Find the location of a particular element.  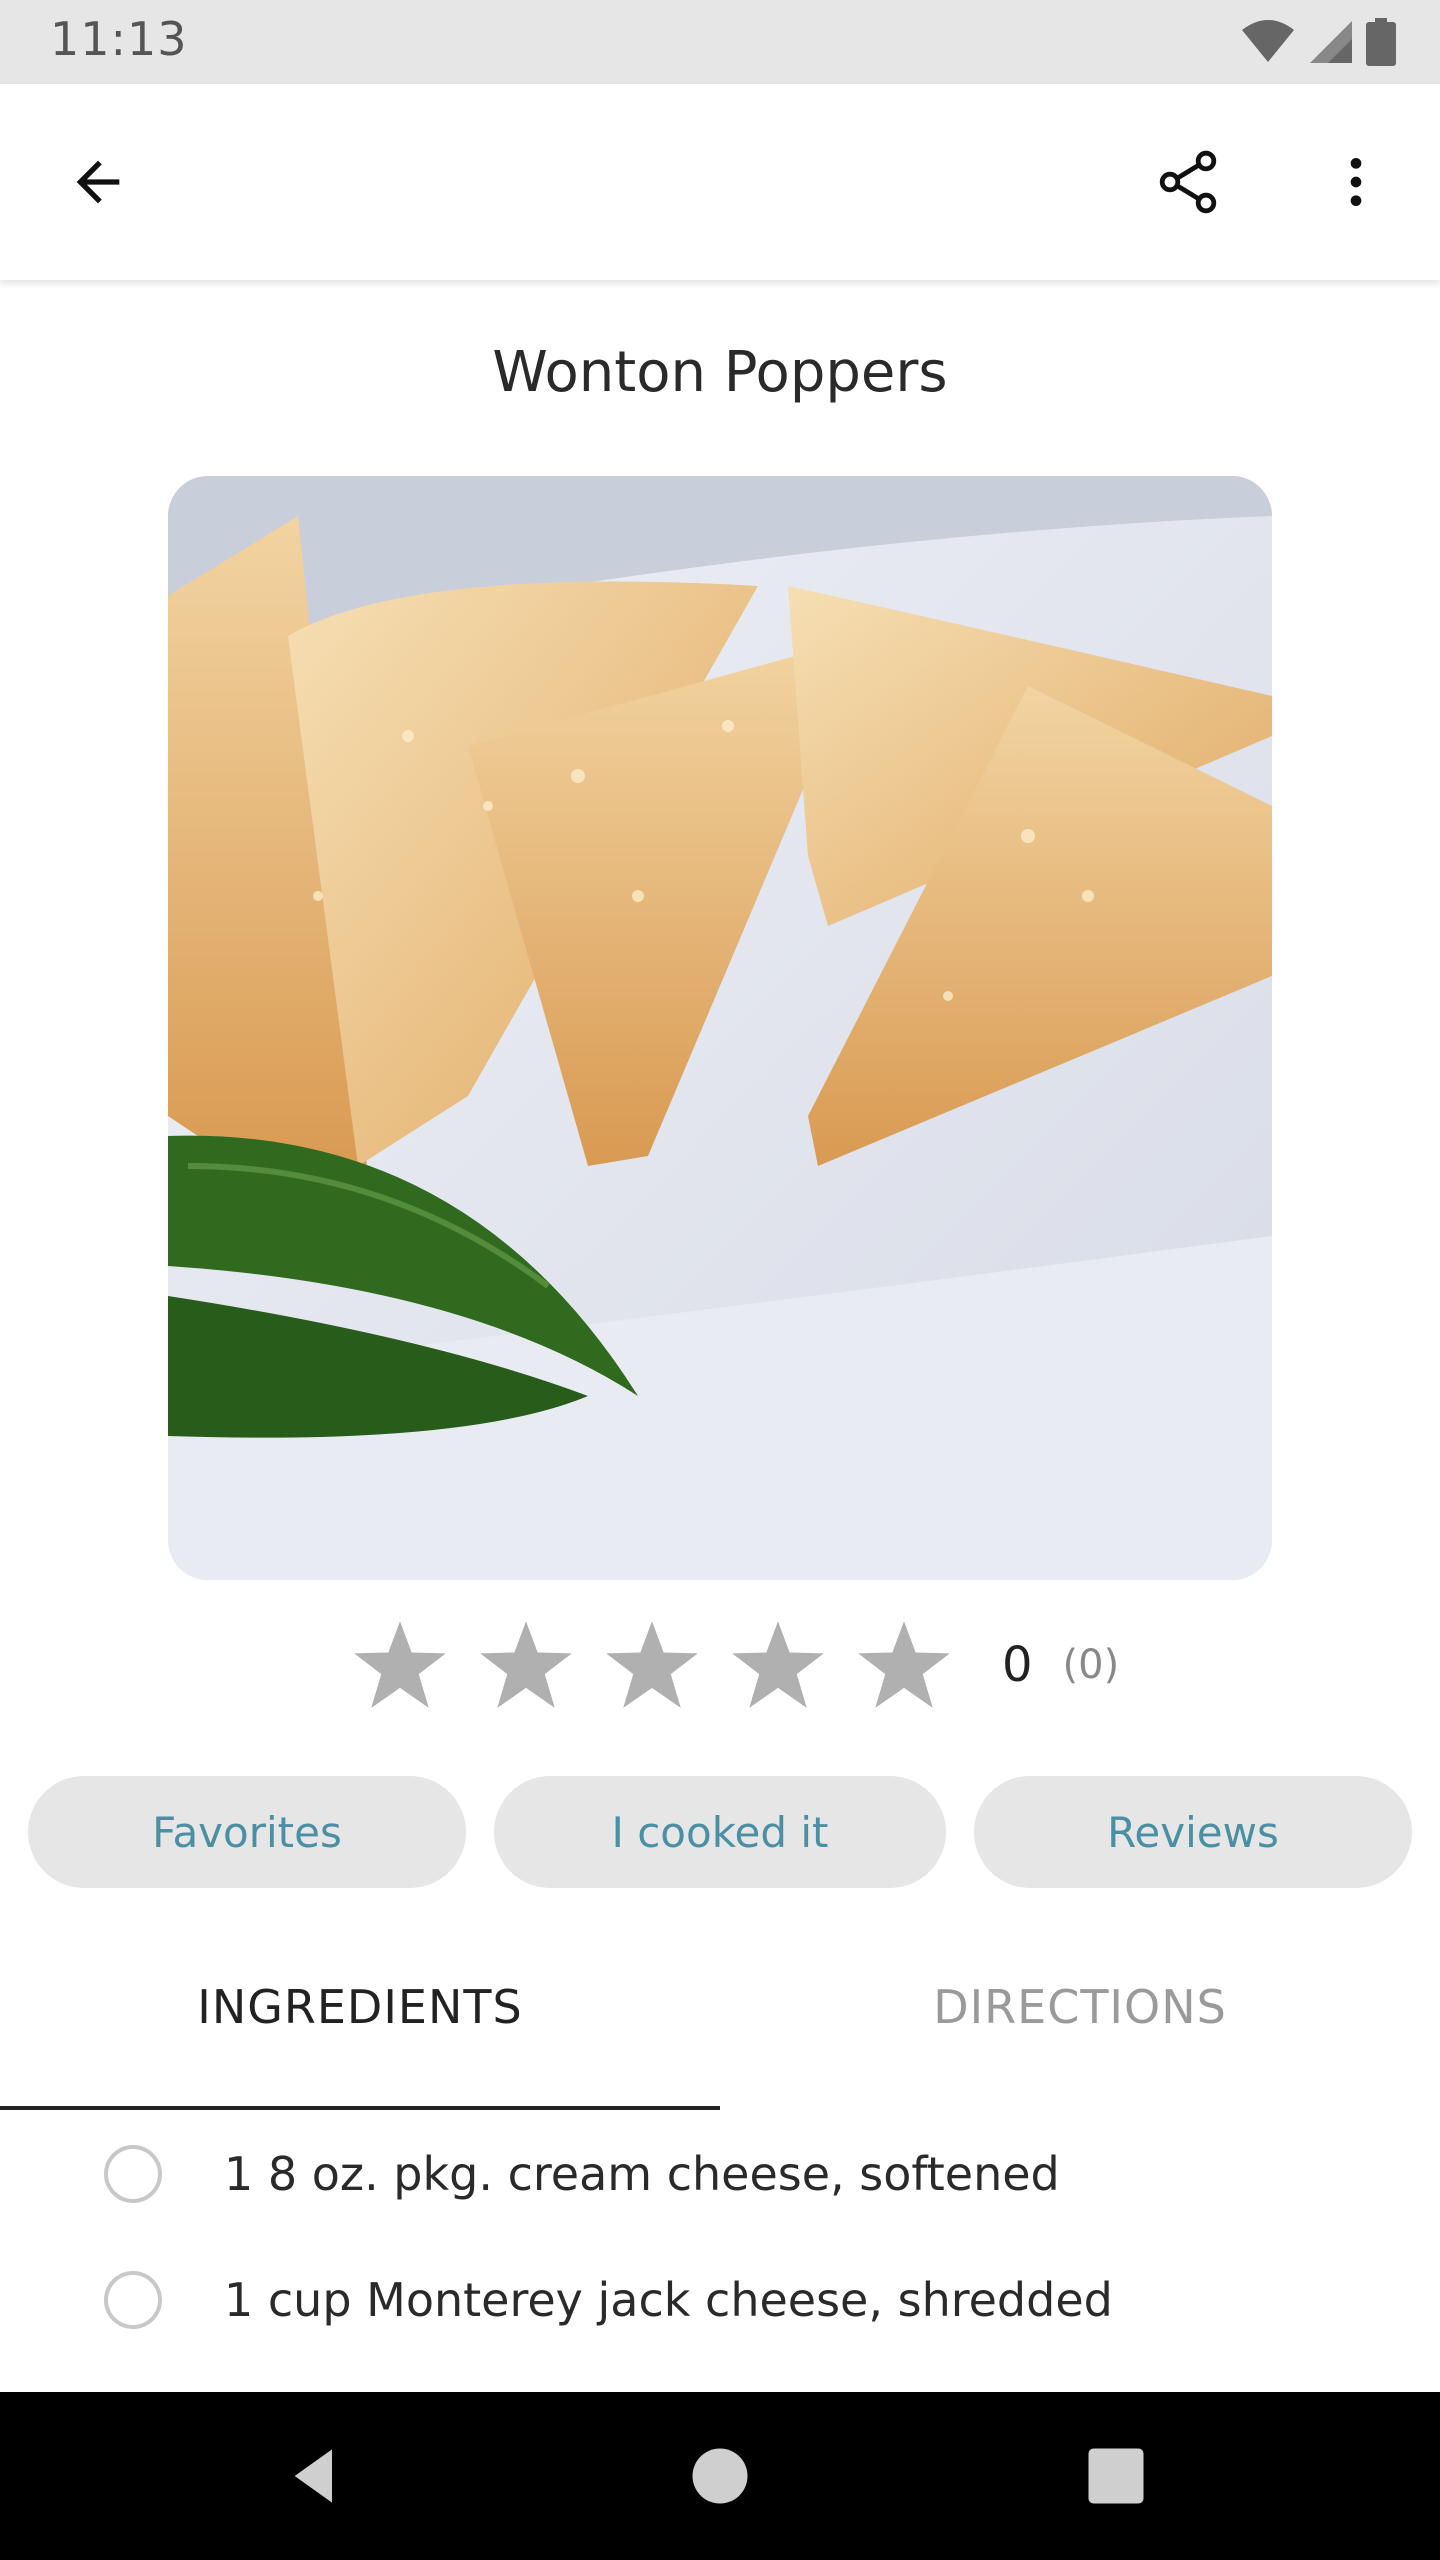

wifi-icon is located at coordinates (1268, 41).